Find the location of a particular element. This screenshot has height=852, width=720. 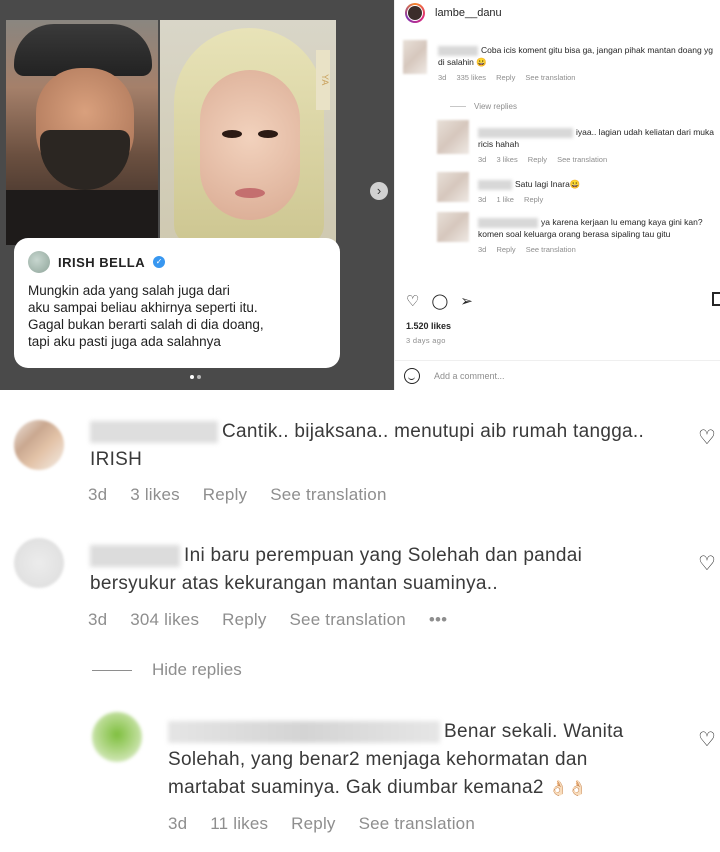

comment-likes: 304 likes is located at coordinates (164, 619).